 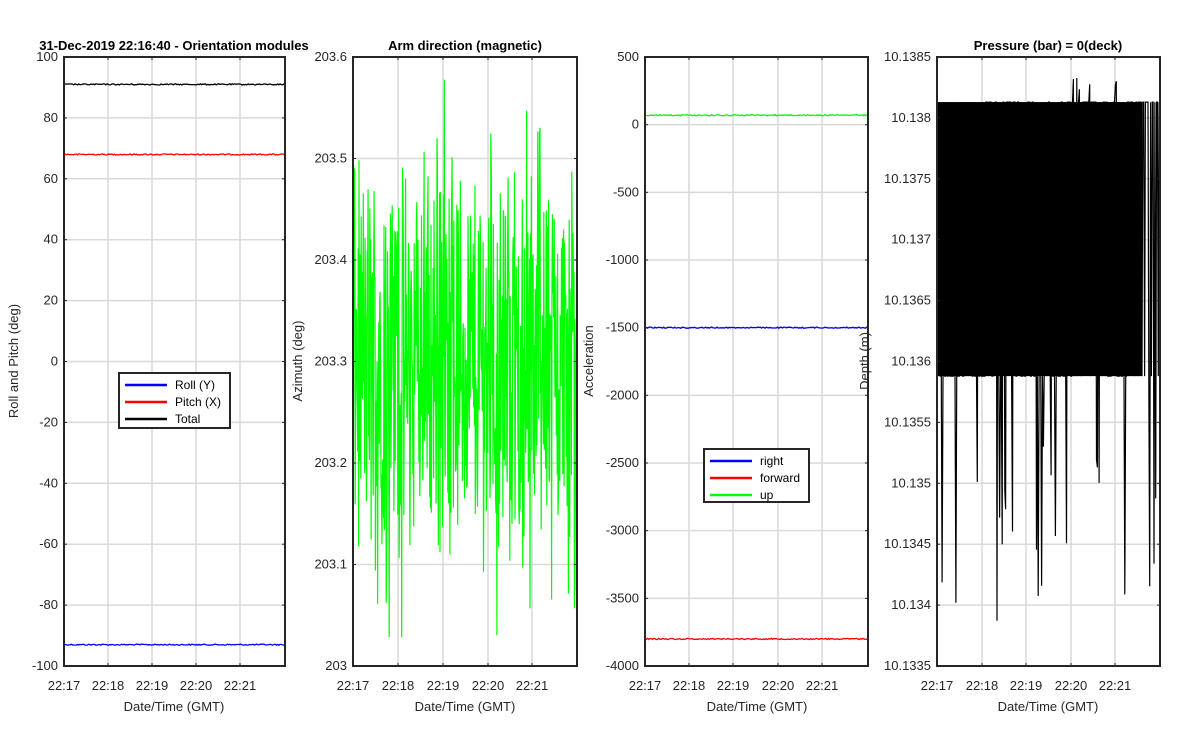 I want to click on y-axis-label-orientation: Roll and Pitch (deg), so click(x=13, y=361).